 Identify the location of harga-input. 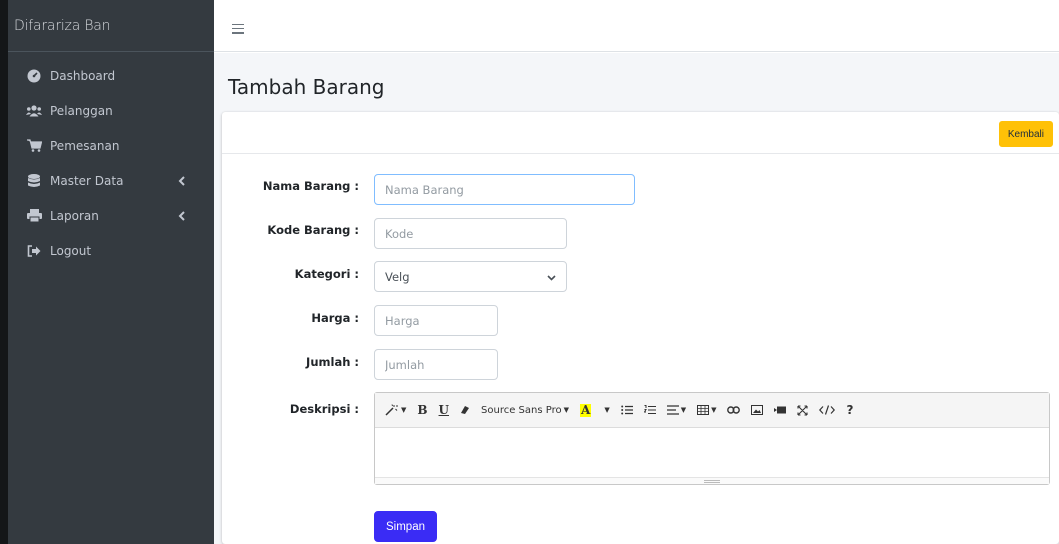
(436, 320).